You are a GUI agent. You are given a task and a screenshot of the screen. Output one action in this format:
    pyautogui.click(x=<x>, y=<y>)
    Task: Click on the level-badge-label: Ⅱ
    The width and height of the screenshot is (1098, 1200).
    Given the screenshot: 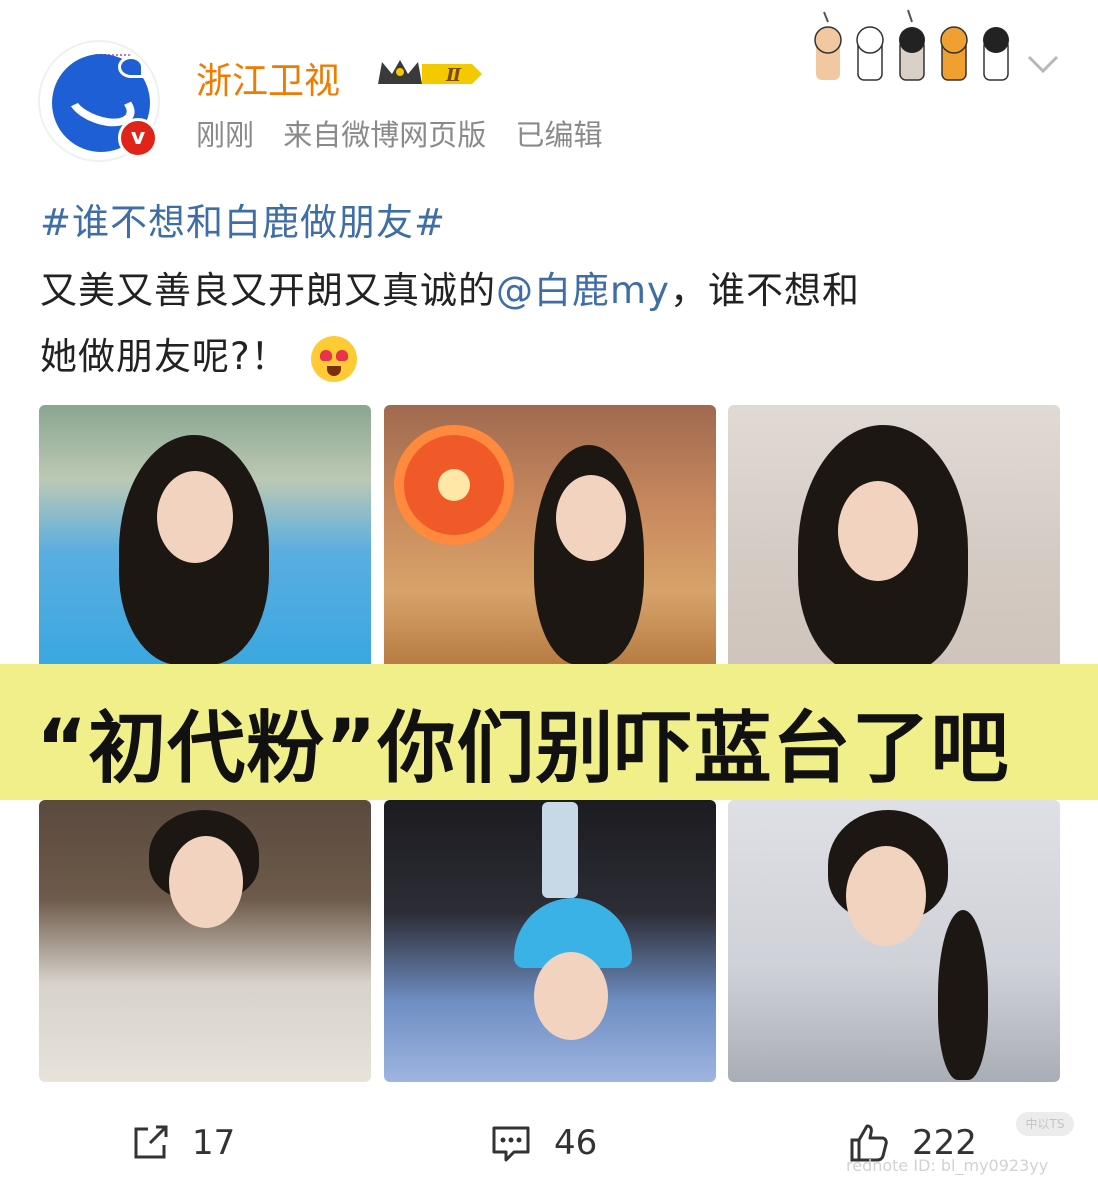 What is the action you would take?
    pyautogui.click(x=453, y=75)
    